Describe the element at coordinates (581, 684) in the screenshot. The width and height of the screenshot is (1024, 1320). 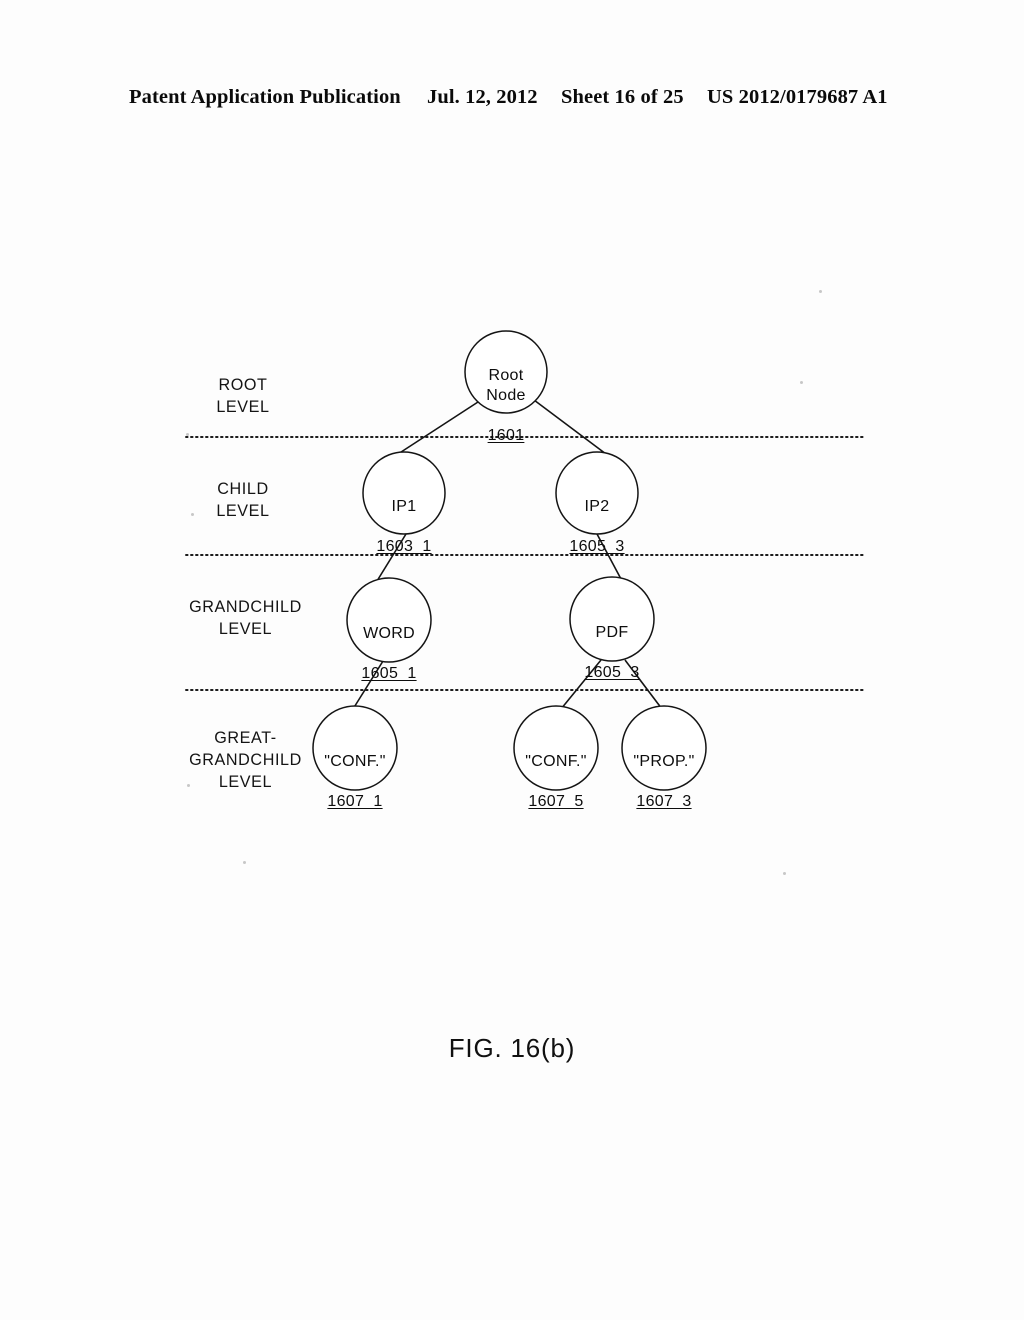
I see `edge-pdf-conf5` at that location.